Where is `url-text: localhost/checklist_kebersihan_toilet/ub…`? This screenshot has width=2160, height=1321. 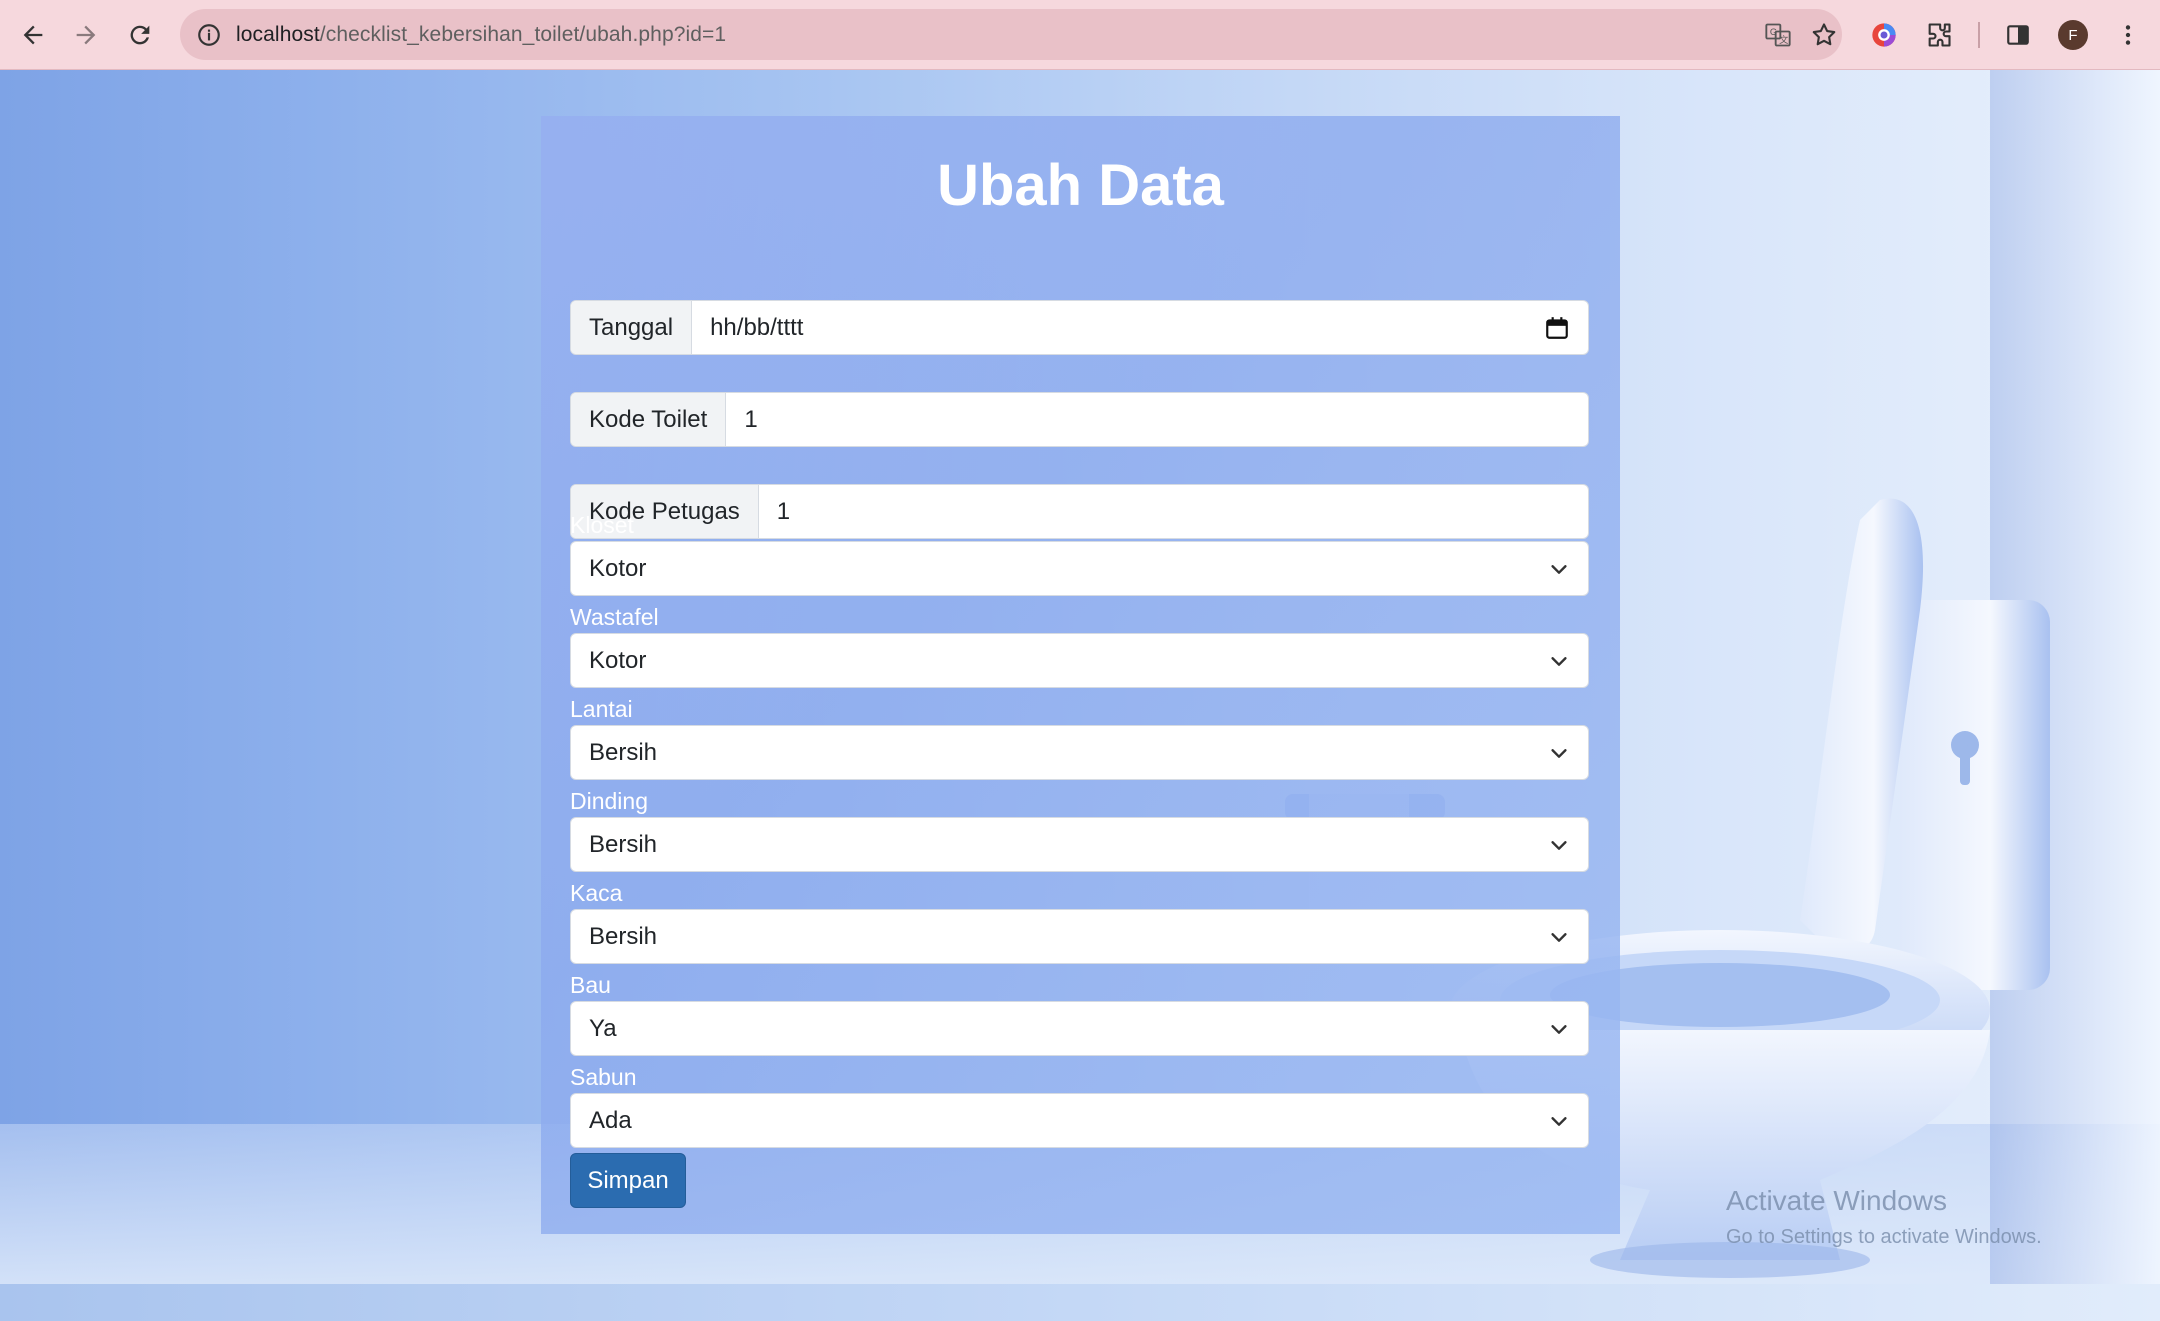
url-text: localhost/checklist_kebersihan_toilet/ub… is located at coordinates (481, 35).